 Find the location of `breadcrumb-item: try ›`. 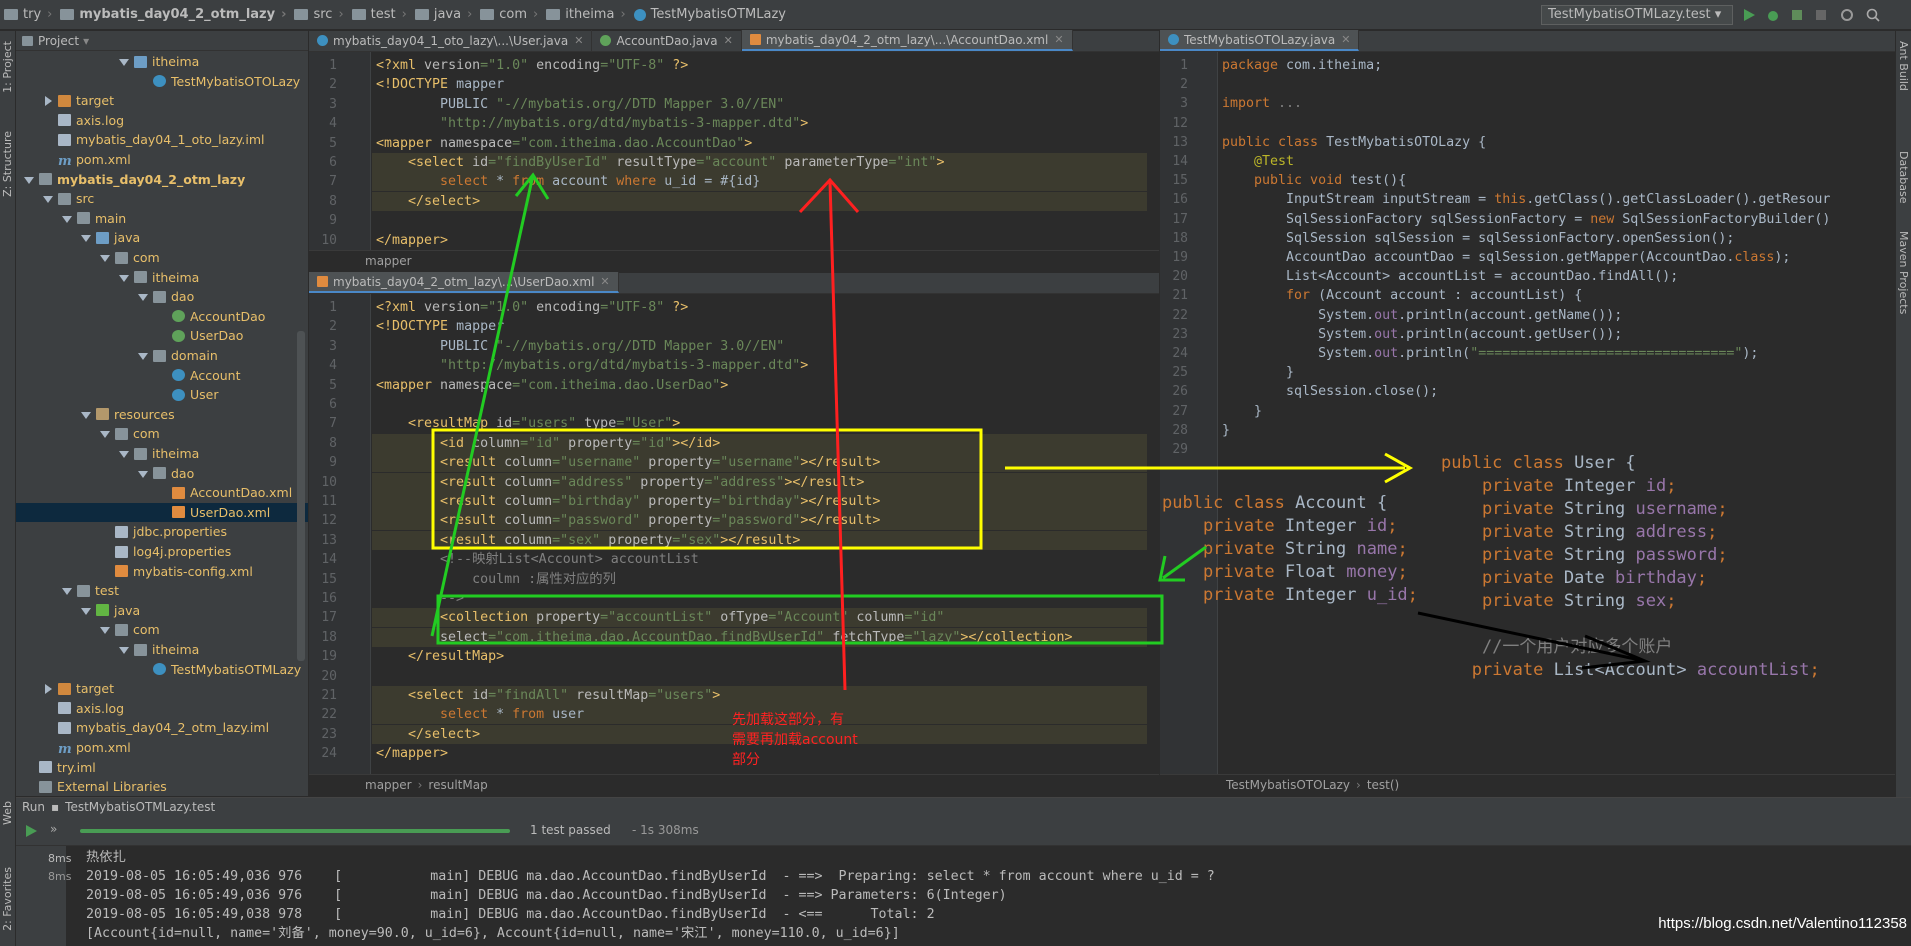

breadcrumb-item: try › is located at coordinates (28, 14).